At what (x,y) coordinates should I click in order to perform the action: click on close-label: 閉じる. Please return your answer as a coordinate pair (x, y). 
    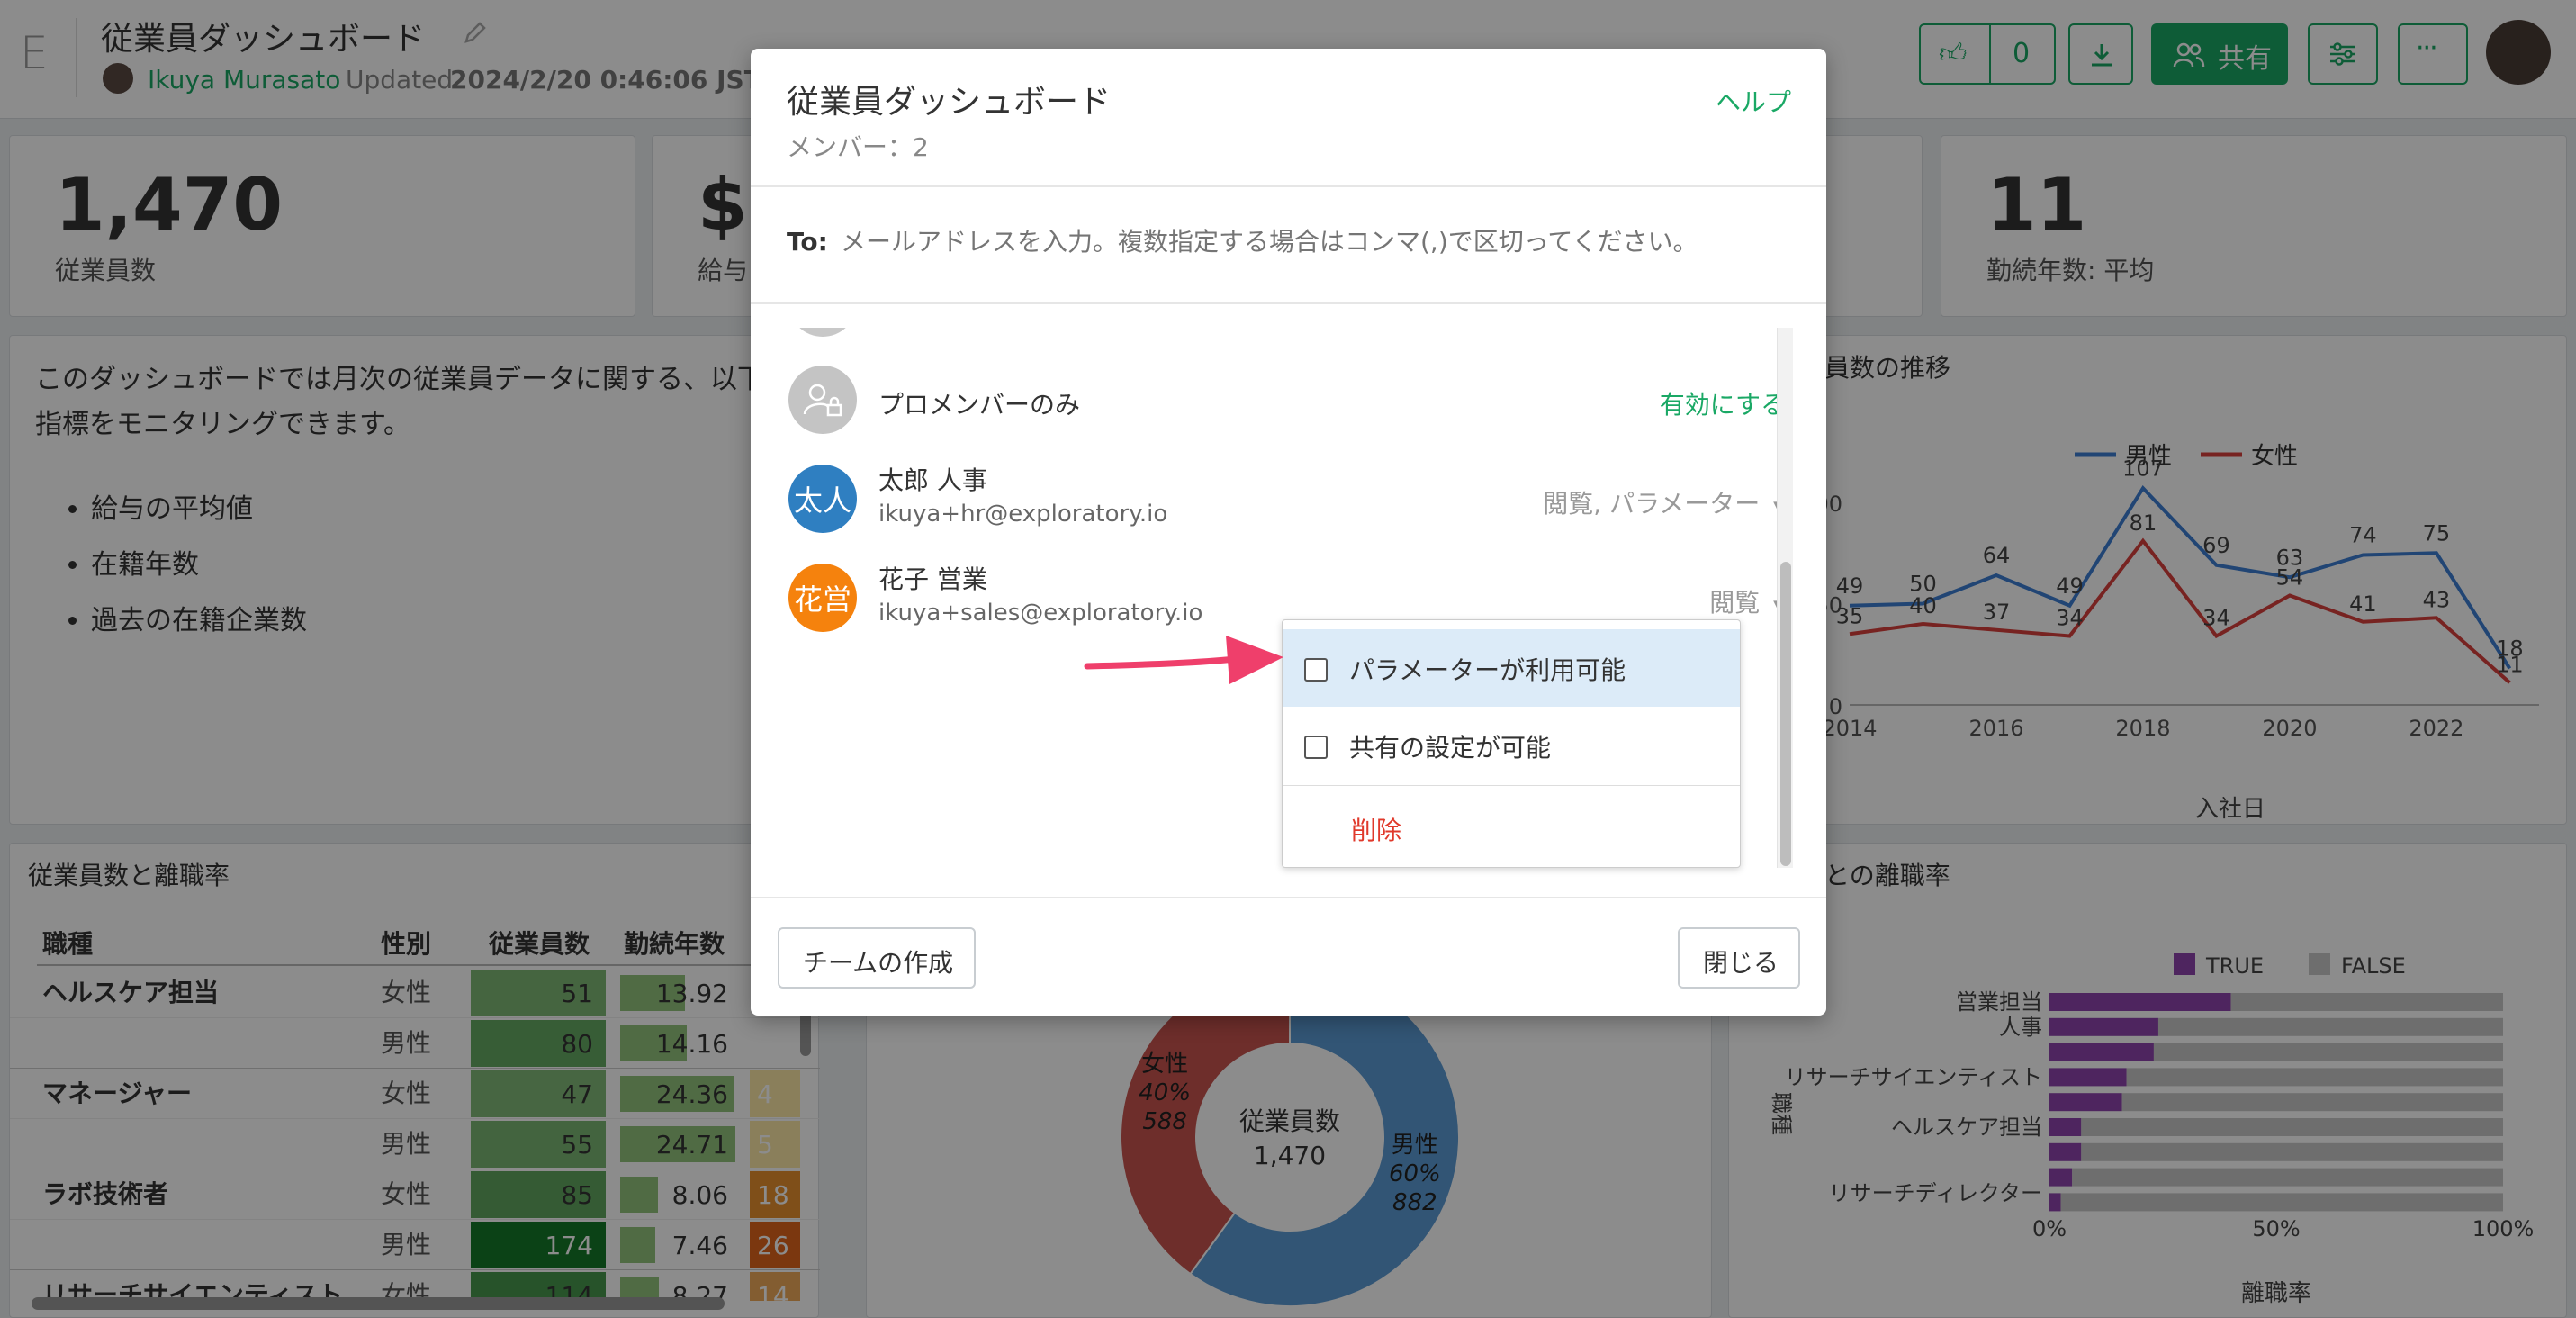
    Looking at the image, I should click on (1741, 963).